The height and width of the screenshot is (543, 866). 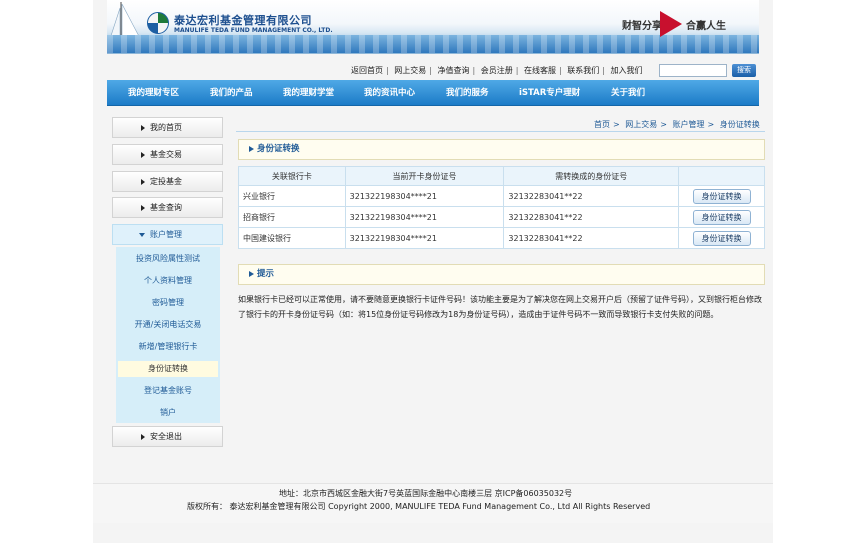 I want to click on sidebar-item-label: 我的首页, so click(x=166, y=127).